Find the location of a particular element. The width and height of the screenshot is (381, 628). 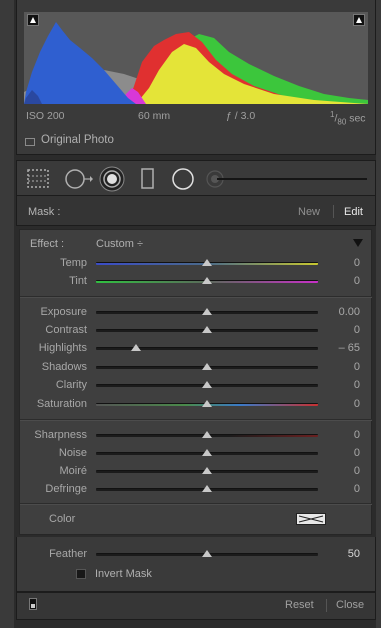

reset-button: Reset is located at coordinates (299, 605).